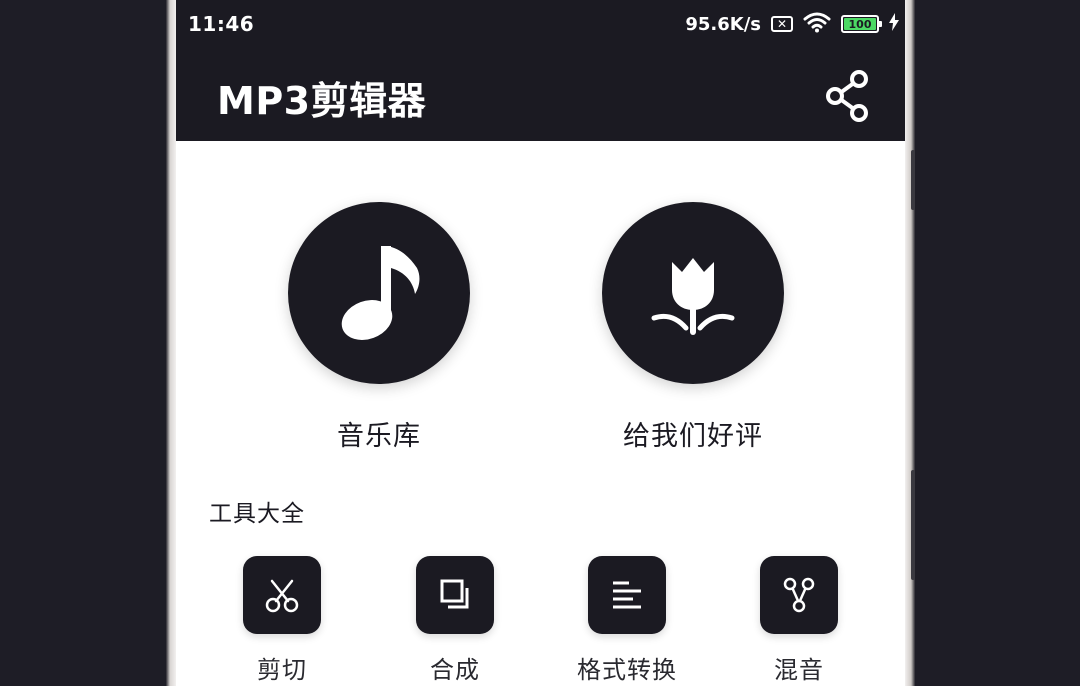  What do you see at coordinates (221, 24) in the screenshot?
I see `status-time: 11:46` at bounding box center [221, 24].